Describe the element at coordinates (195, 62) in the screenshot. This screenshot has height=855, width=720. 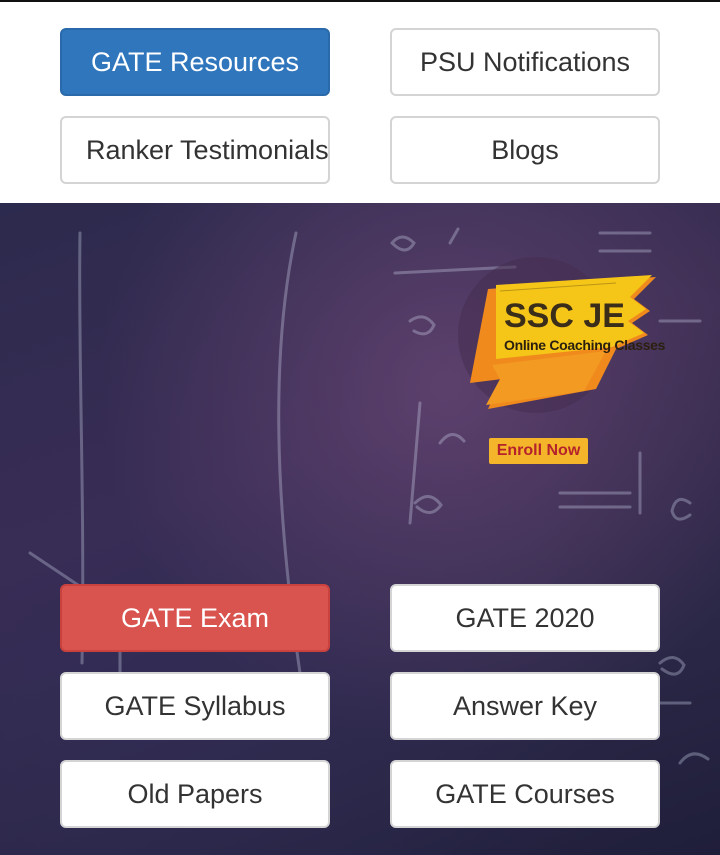
I see `gate-resources-button: GATE Resources` at that location.